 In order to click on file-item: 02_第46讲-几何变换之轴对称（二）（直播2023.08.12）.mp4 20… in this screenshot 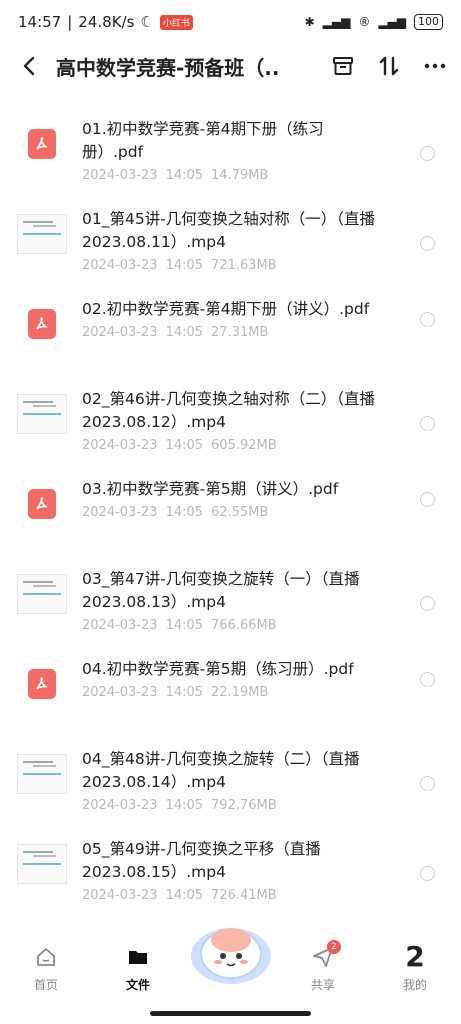, I will do `click(230, 423)`.